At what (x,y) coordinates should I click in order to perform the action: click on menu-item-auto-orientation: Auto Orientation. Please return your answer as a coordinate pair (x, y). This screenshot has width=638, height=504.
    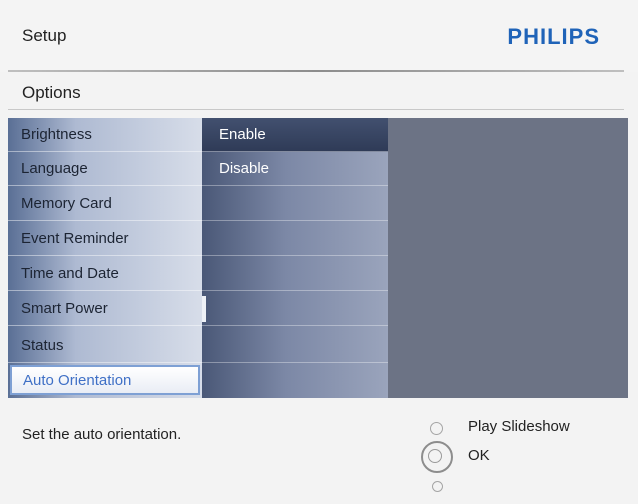
    Looking at the image, I should click on (105, 380).